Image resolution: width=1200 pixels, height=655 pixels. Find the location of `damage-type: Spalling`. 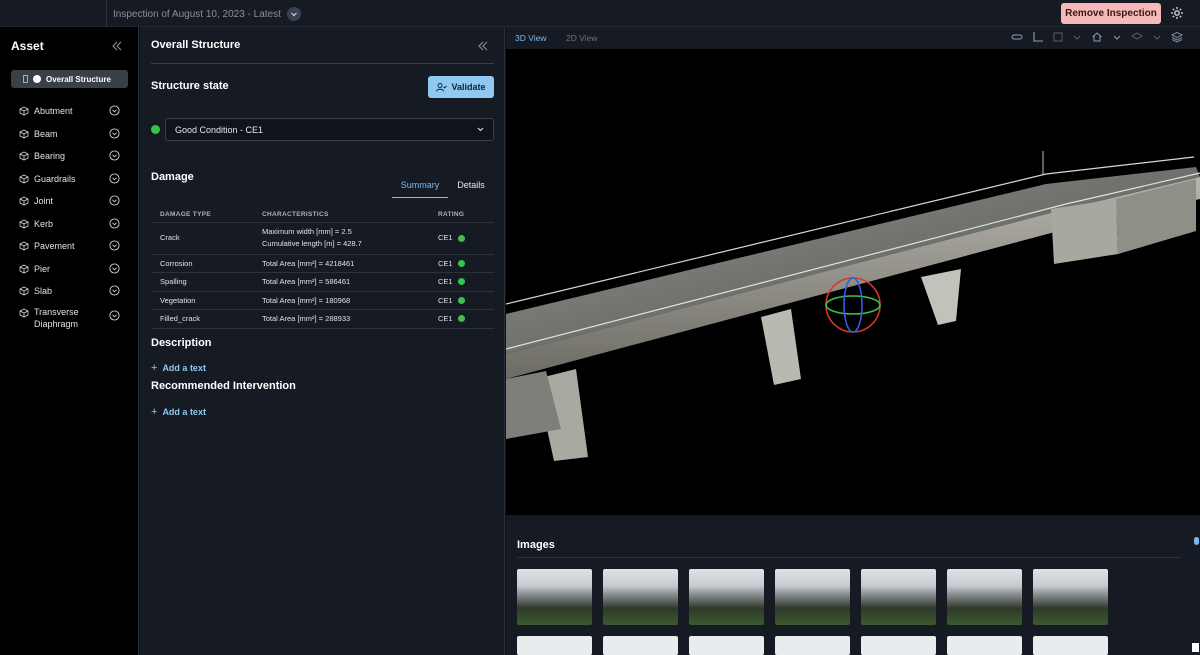

damage-type: Spalling is located at coordinates (202, 282).